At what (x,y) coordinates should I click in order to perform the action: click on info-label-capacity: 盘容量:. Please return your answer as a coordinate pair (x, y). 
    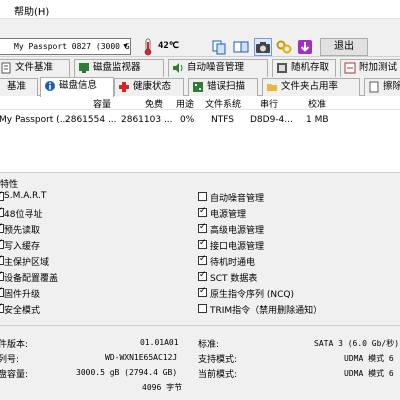
    Looking at the image, I should click on (14, 375).